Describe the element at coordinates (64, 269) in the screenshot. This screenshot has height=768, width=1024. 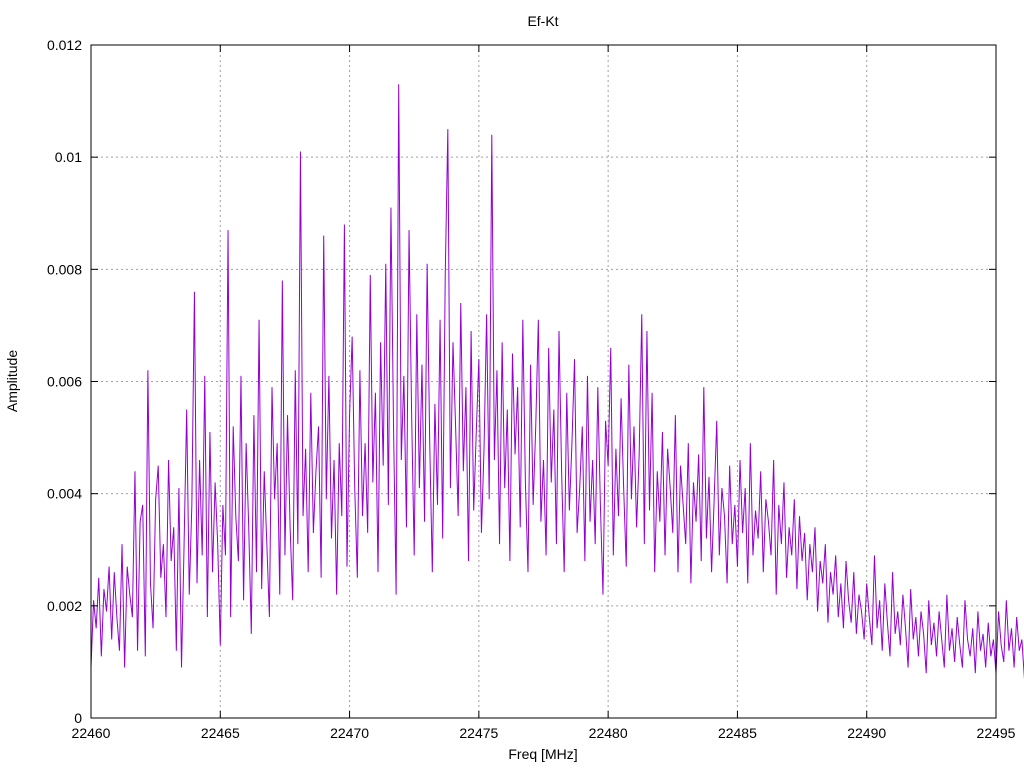
I see `y-tick-label: 0.008` at that location.